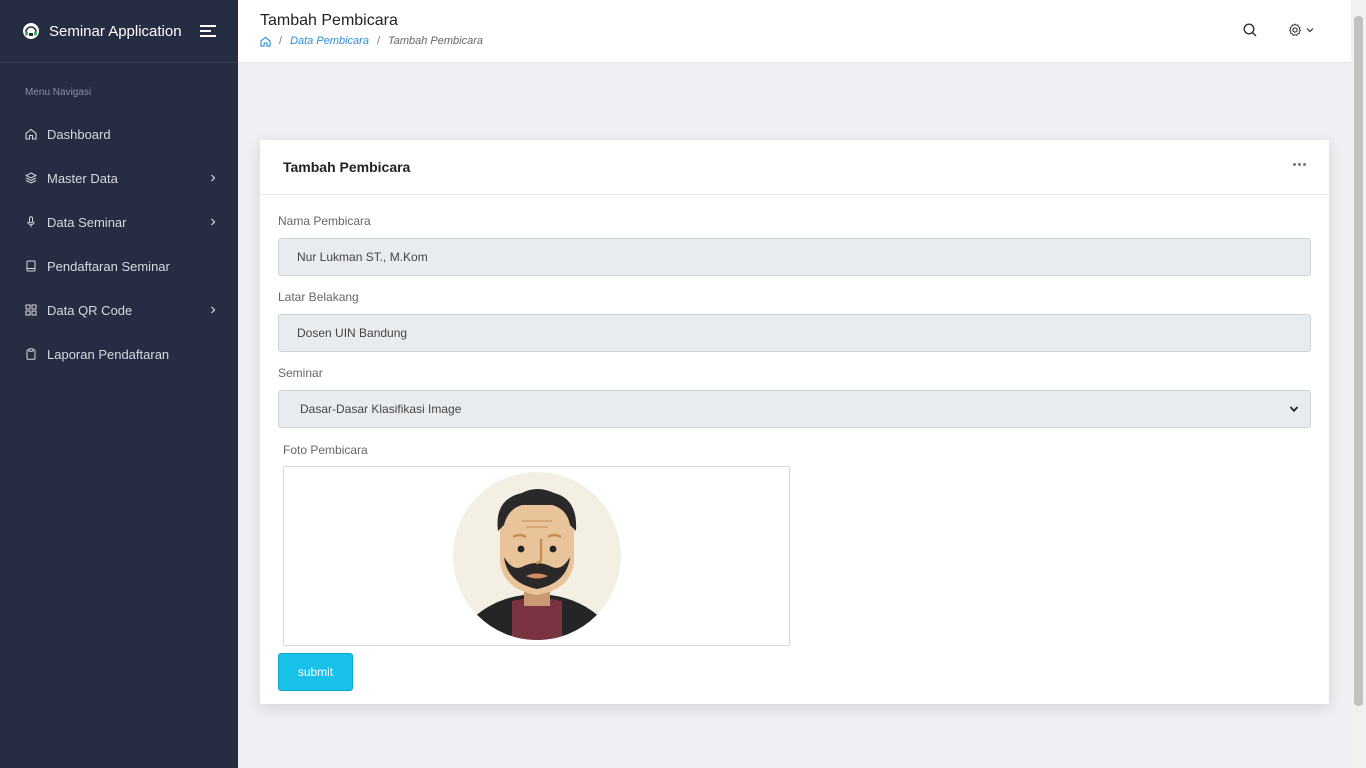  I want to click on clipboard-icon, so click(31, 354).